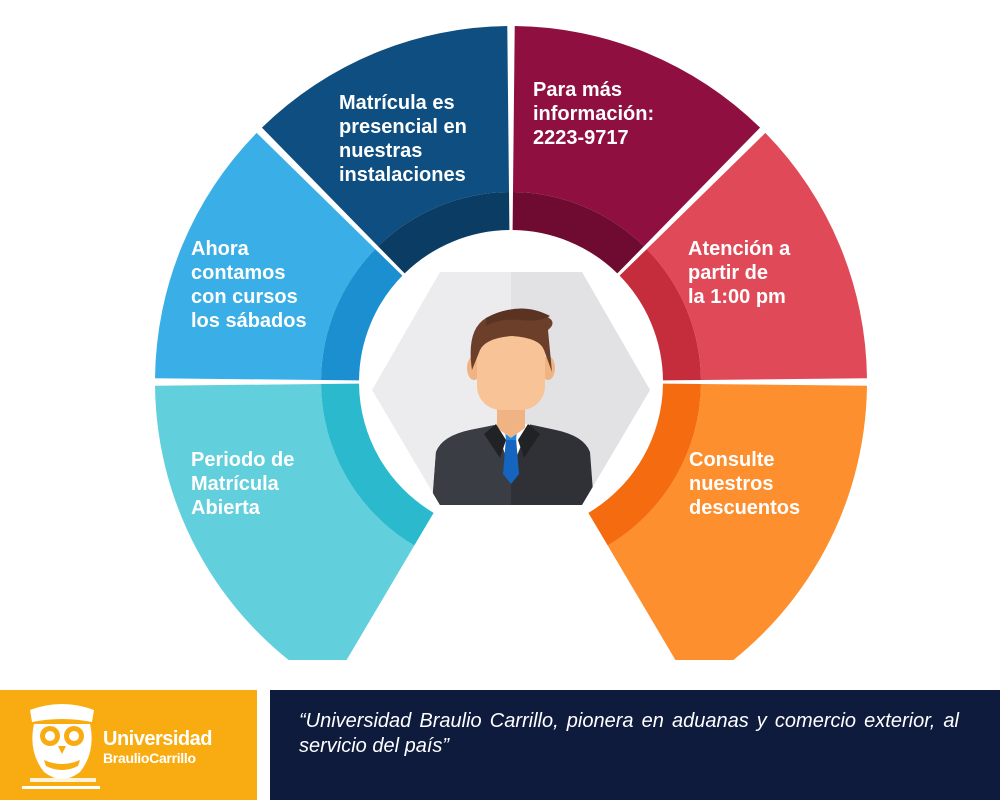 This screenshot has height=800, width=1000. What do you see at coordinates (244, 297) in the screenshot?
I see `segment-line: con cursos` at bounding box center [244, 297].